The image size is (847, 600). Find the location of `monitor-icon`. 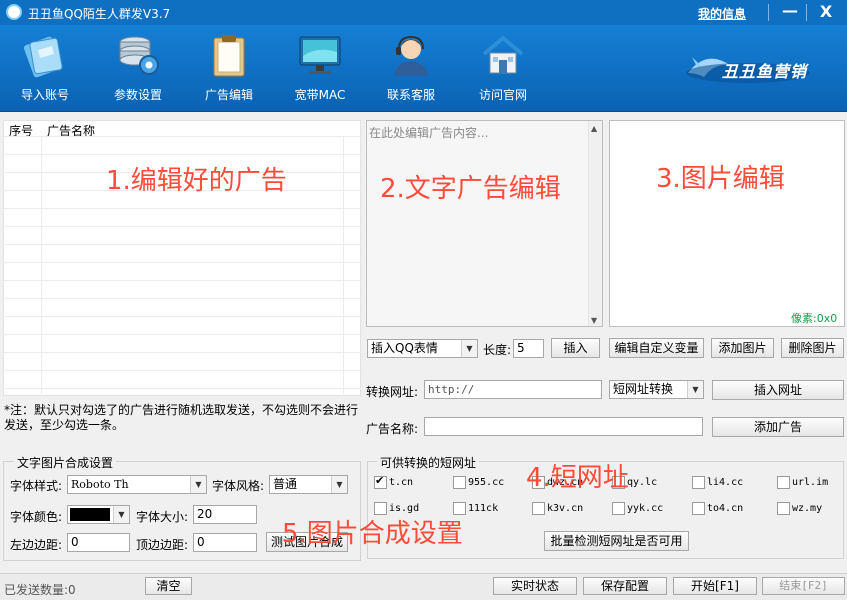

monitor-icon is located at coordinates (320, 55).